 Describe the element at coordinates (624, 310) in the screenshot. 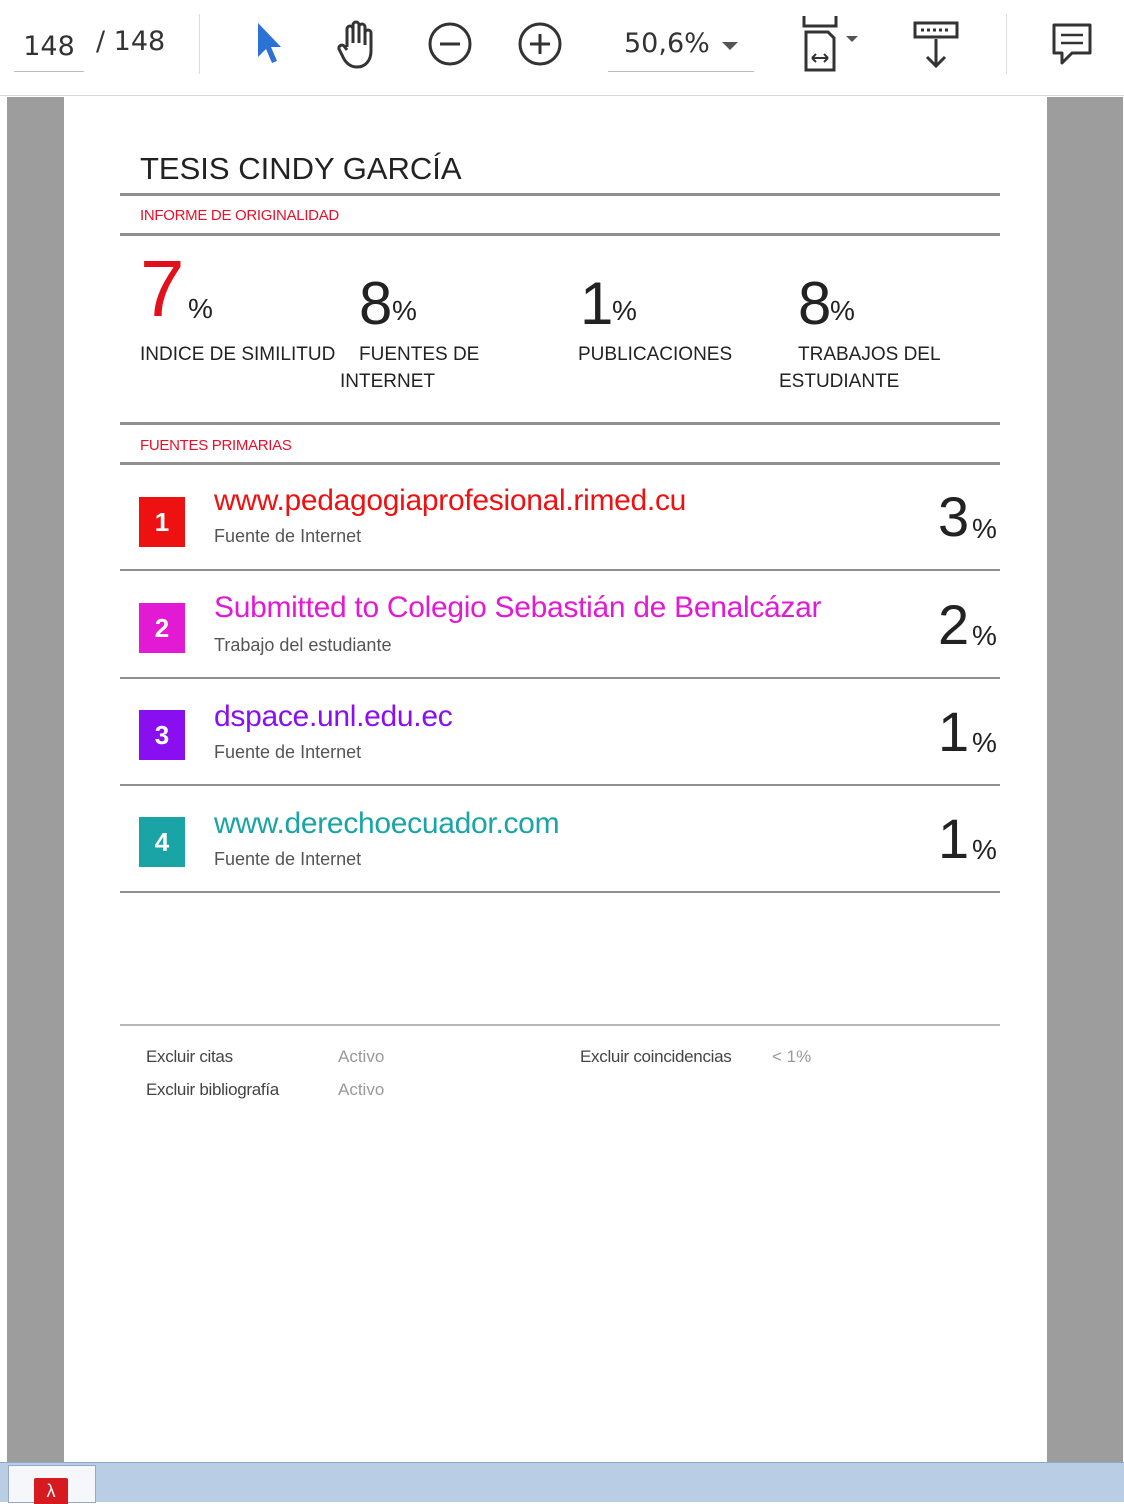

I see `publications-pct: %` at that location.